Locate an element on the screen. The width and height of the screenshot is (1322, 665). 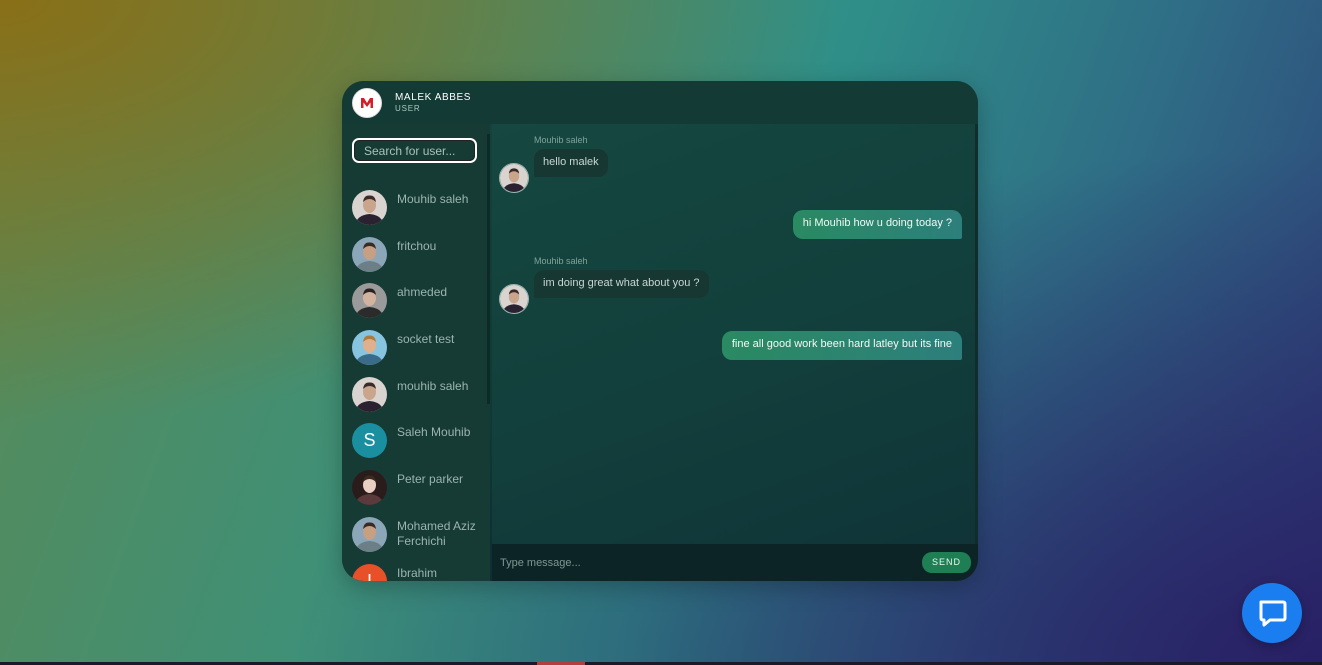
chat-header: MALEK ABBES USER is located at coordinates (660, 102).